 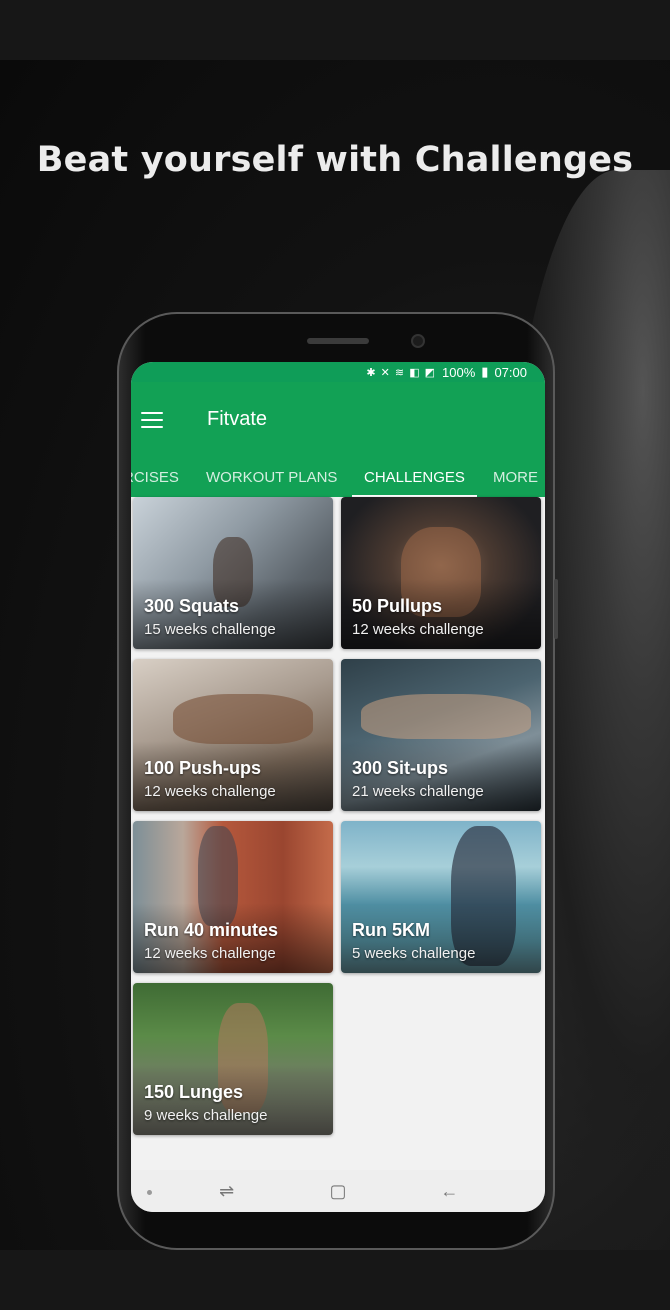 I want to click on recent-apps-icon: ⇌, so click(x=227, y=1191).